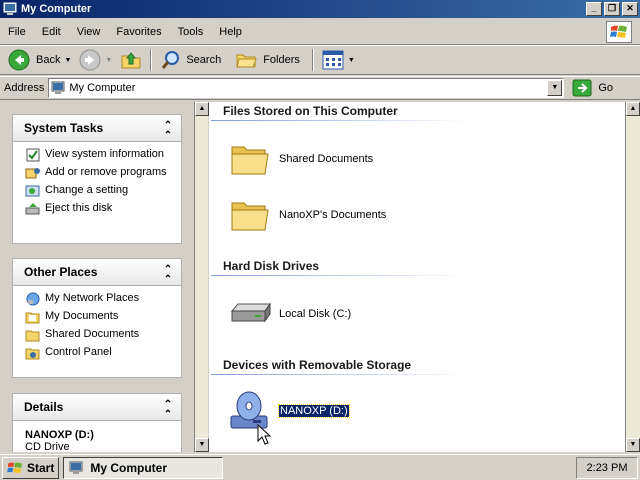  Describe the element at coordinates (314, 411) in the screenshot. I see `item-label: NANOXP (D:)` at that location.